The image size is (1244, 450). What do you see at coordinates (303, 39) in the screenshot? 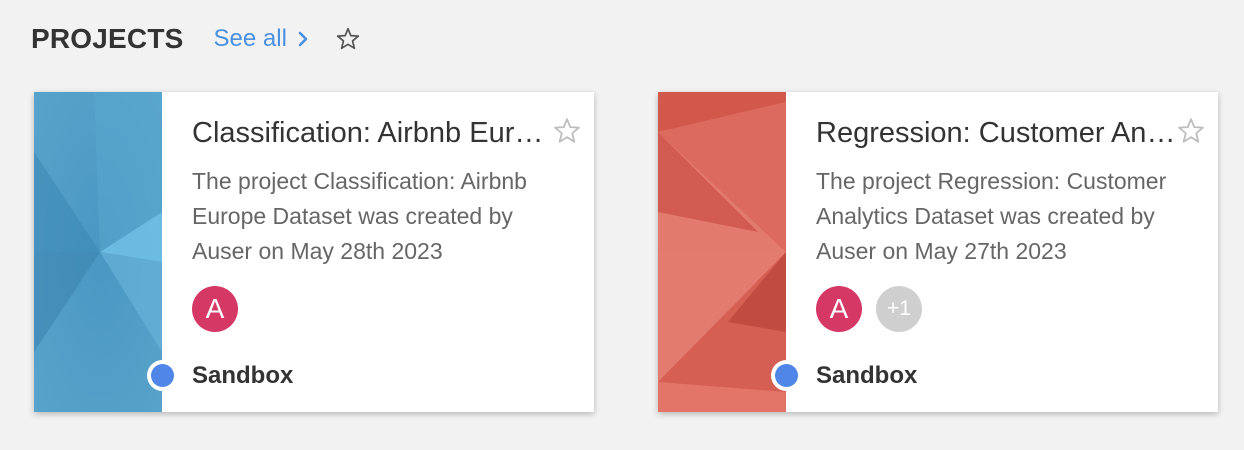
I see `chevron-right-icon` at bounding box center [303, 39].